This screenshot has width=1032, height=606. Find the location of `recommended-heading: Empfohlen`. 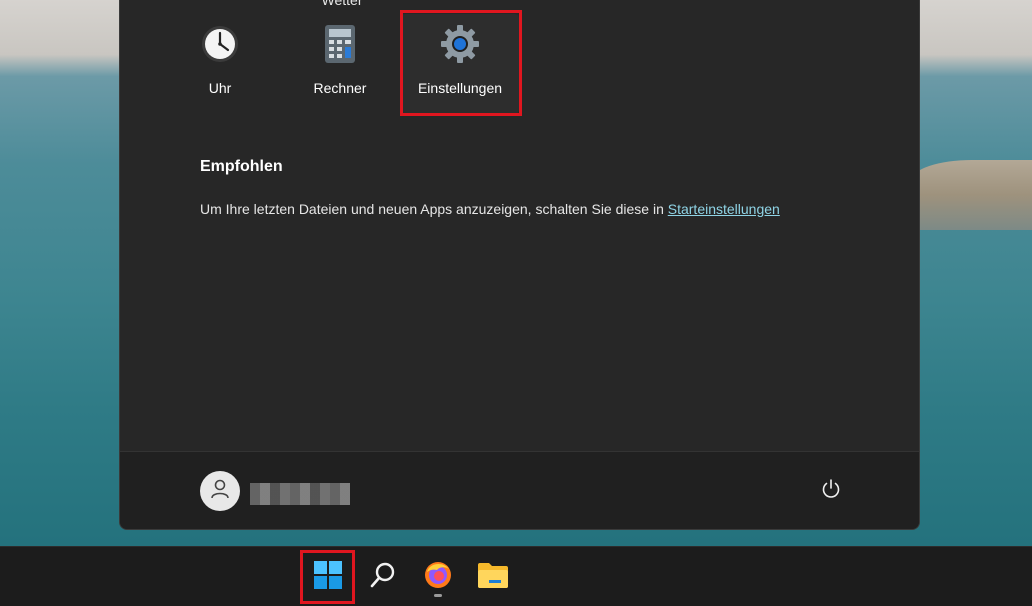

recommended-heading: Empfohlen is located at coordinates (241, 166).